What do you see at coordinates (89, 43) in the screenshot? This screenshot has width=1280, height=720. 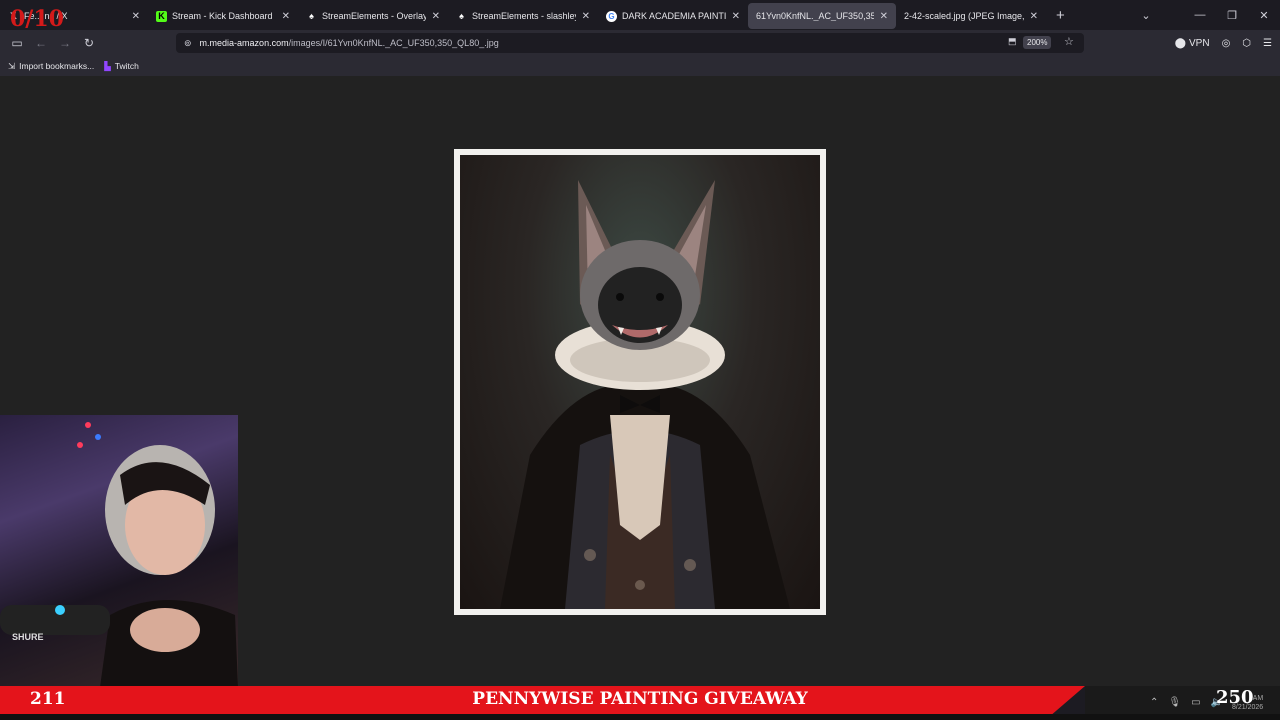 I see `reload-icon: ↻` at bounding box center [89, 43].